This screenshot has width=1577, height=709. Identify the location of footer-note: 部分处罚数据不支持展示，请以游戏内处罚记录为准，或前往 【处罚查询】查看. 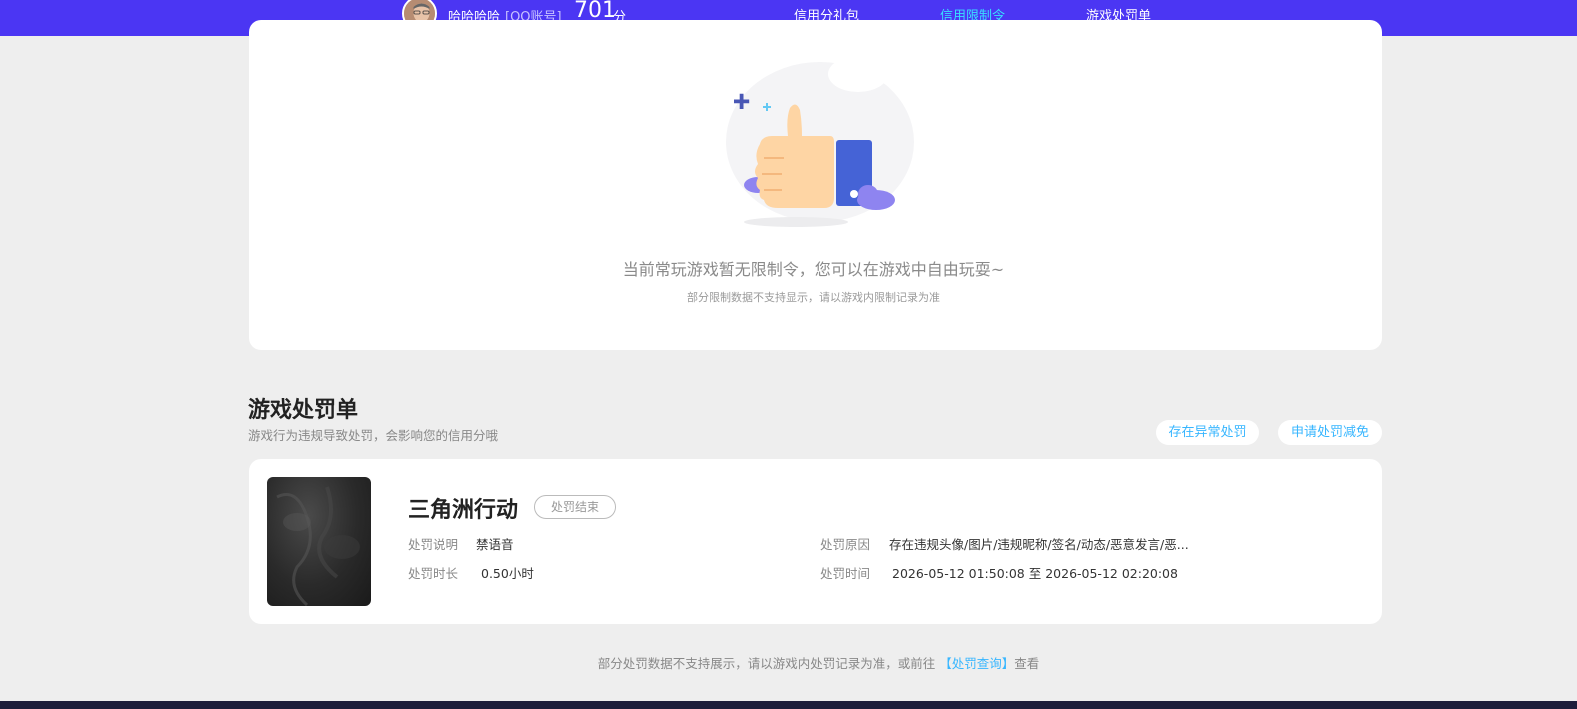
(788, 662).